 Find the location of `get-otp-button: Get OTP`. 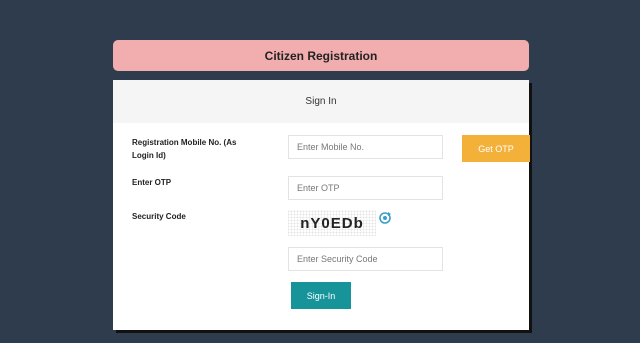

get-otp-button: Get OTP is located at coordinates (496, 148).